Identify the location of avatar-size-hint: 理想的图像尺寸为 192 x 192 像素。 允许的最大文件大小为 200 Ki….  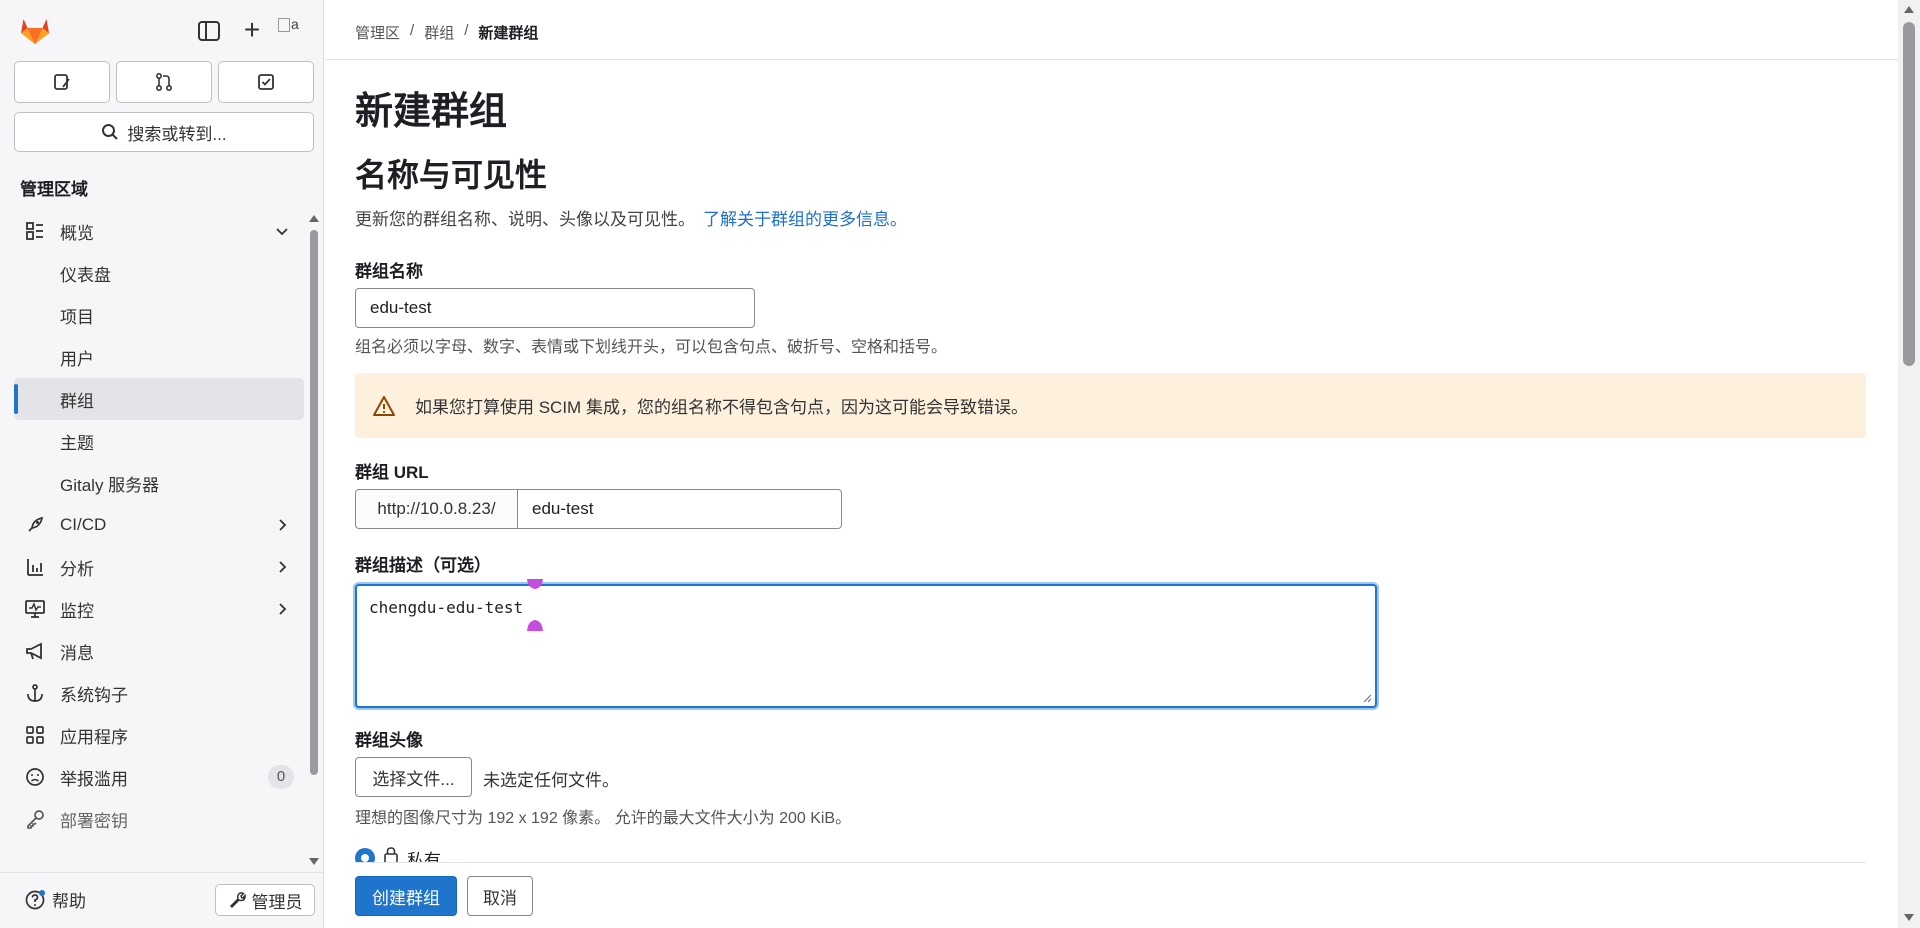
(603, 818).